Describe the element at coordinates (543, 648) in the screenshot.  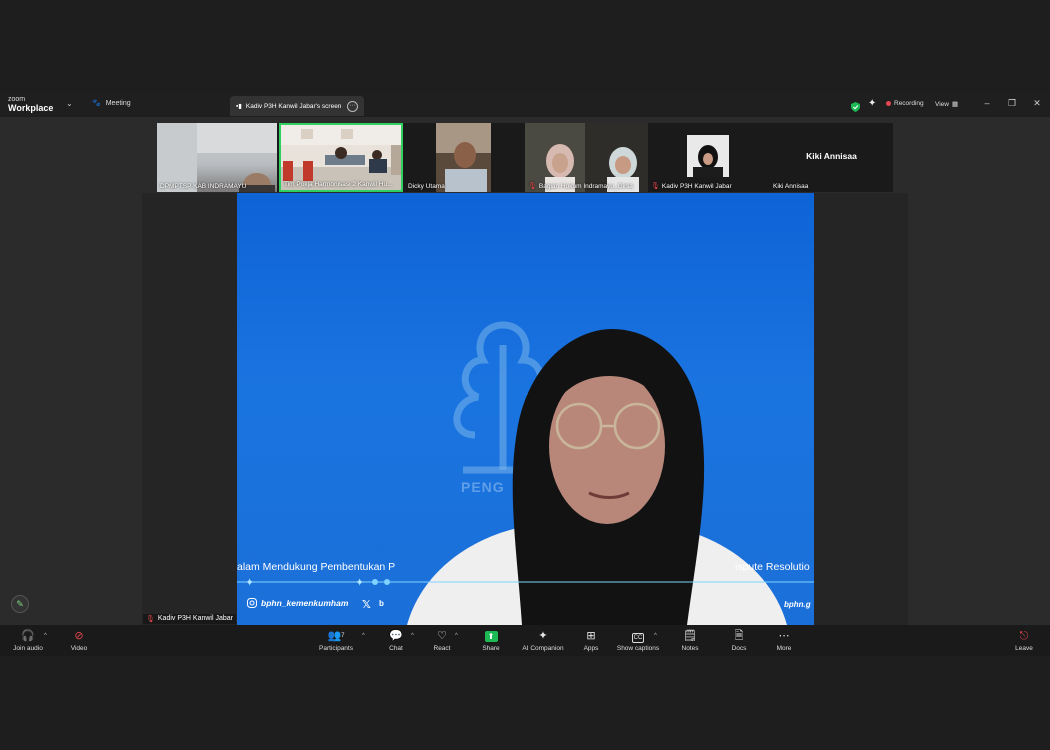
I see `ai-companion-label: AI Companion` at that location.